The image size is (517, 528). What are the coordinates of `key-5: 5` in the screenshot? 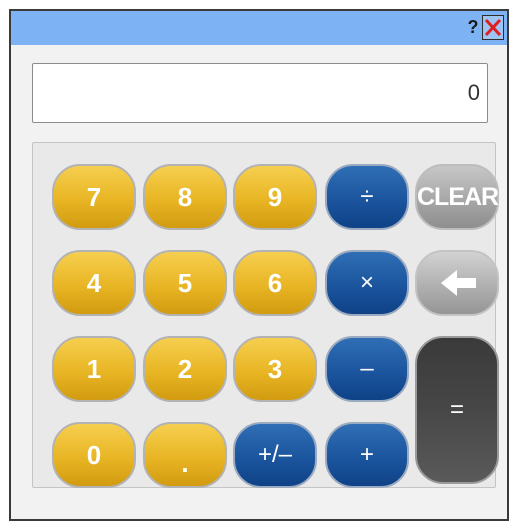 It's located at (185, 283).